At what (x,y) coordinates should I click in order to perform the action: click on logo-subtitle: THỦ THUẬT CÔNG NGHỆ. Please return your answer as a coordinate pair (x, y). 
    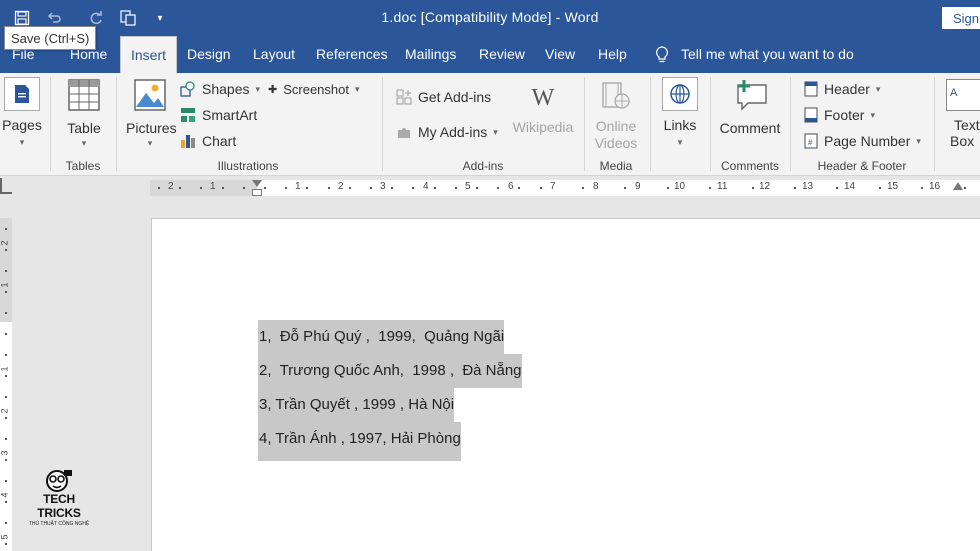
    Looking at the image, I should click on (59, 524).